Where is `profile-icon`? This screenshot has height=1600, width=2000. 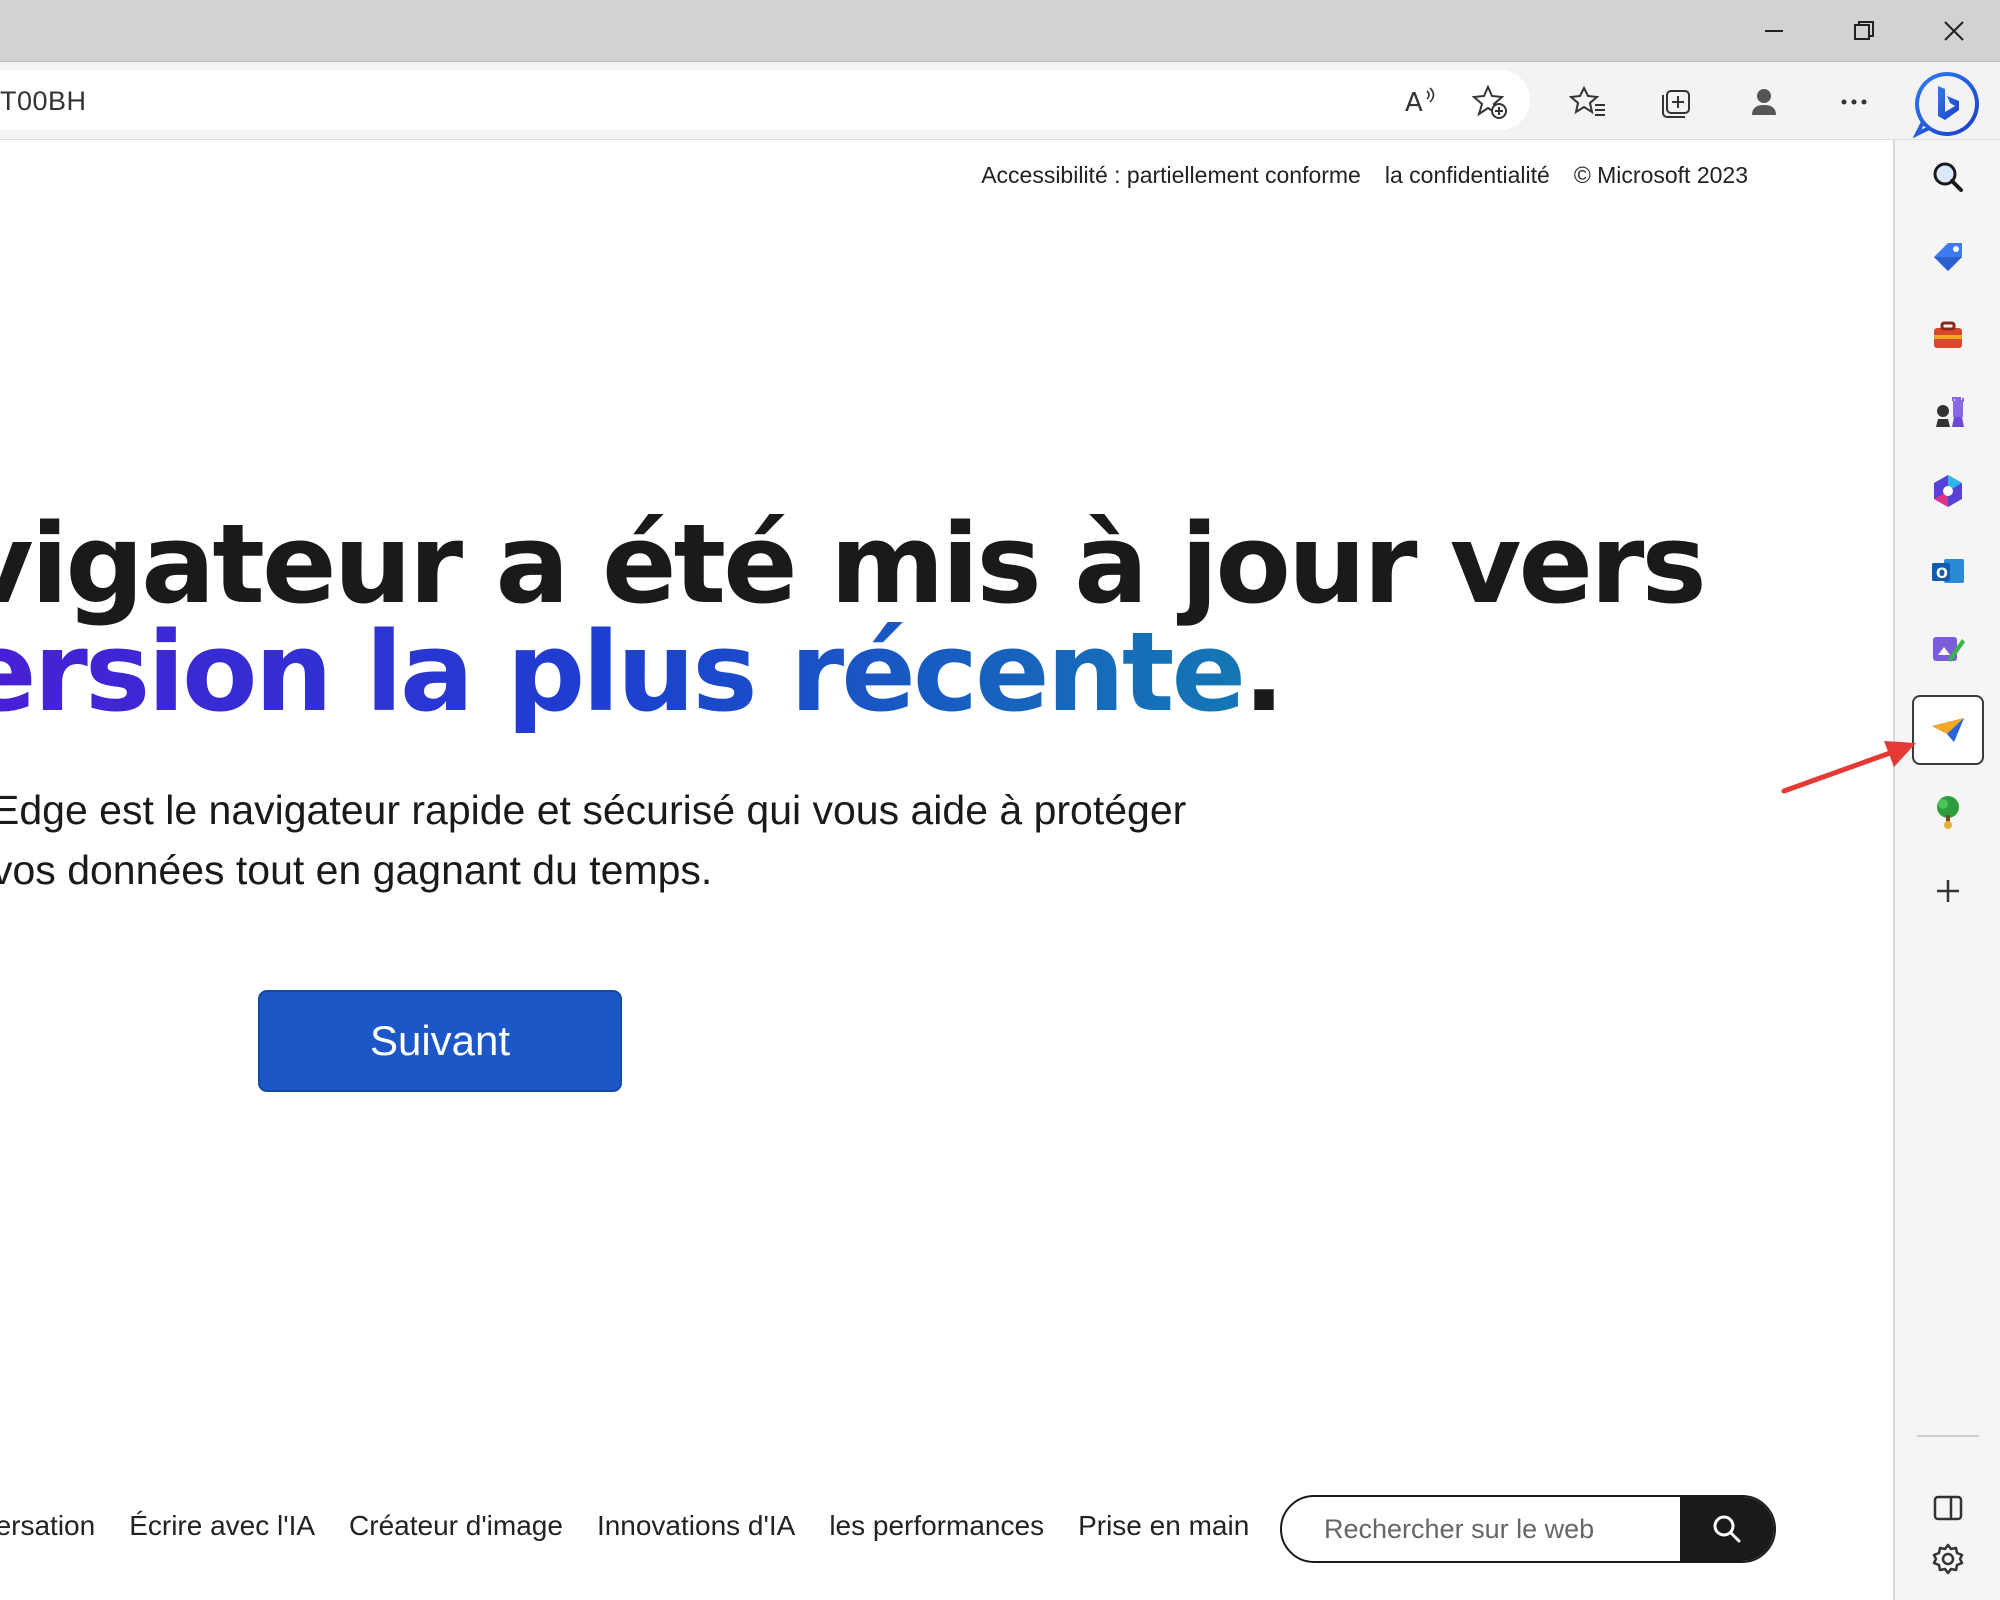 profile-icon is located at coordinates (1764, 102).